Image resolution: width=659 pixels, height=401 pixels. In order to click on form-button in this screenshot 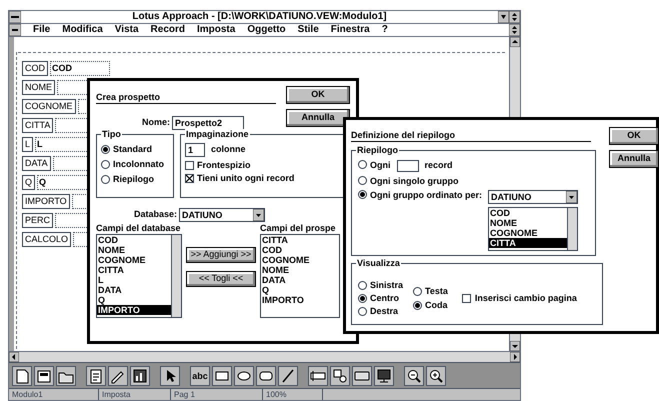, I will do `click(96, 376)`.